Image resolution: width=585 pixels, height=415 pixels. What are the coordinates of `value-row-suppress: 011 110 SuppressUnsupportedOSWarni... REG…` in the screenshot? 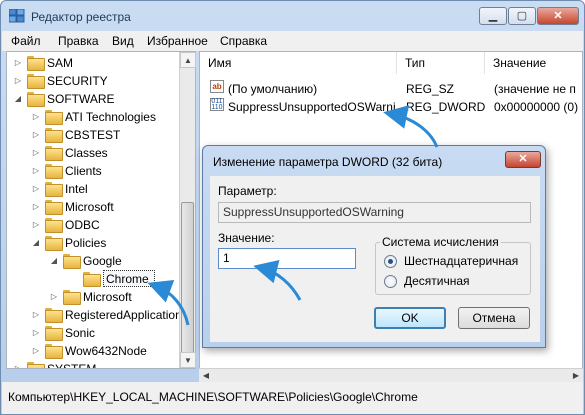 It's located at (391, 107).